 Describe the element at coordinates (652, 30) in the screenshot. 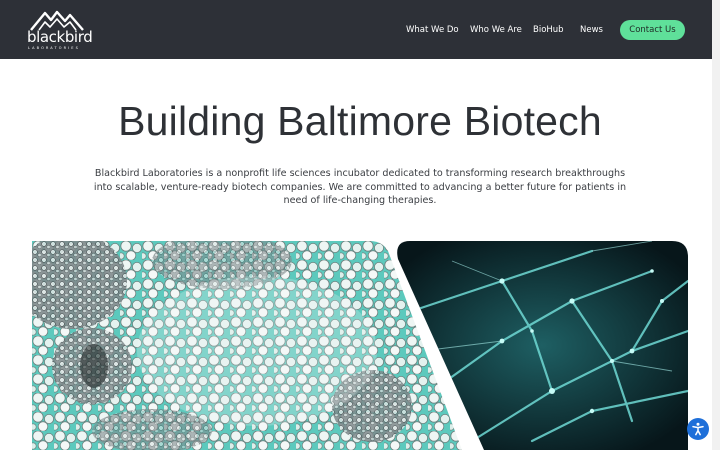

I see `contact-us-button: Contact Us` at that location.